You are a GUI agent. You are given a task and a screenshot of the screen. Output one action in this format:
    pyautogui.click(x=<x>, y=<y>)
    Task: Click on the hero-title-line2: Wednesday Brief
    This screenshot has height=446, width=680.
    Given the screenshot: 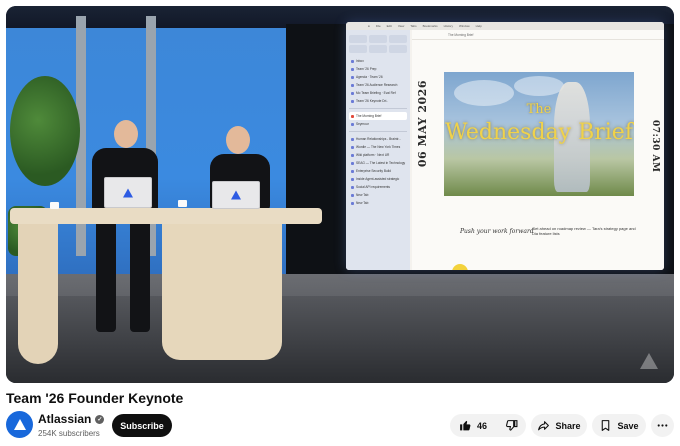 What is the action you would take?
    pyautogui.click(x=539, y=132)
    